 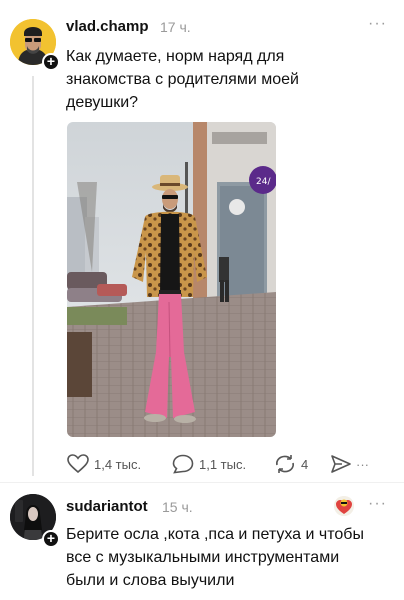 I want to click on post-username: vlad.champ, so click(x=107, y=26).